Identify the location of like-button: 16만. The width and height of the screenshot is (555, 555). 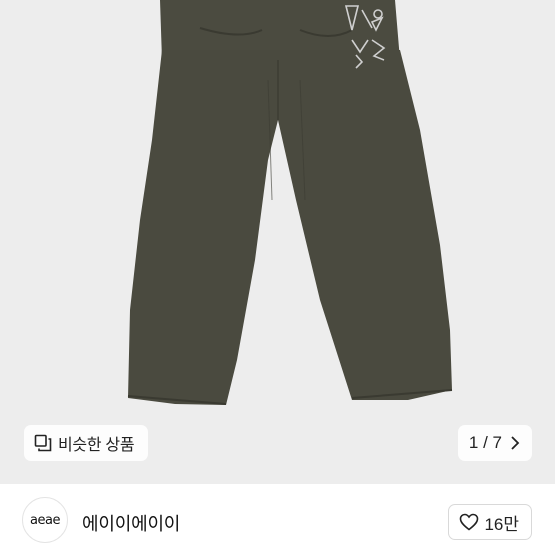
(490, 522).